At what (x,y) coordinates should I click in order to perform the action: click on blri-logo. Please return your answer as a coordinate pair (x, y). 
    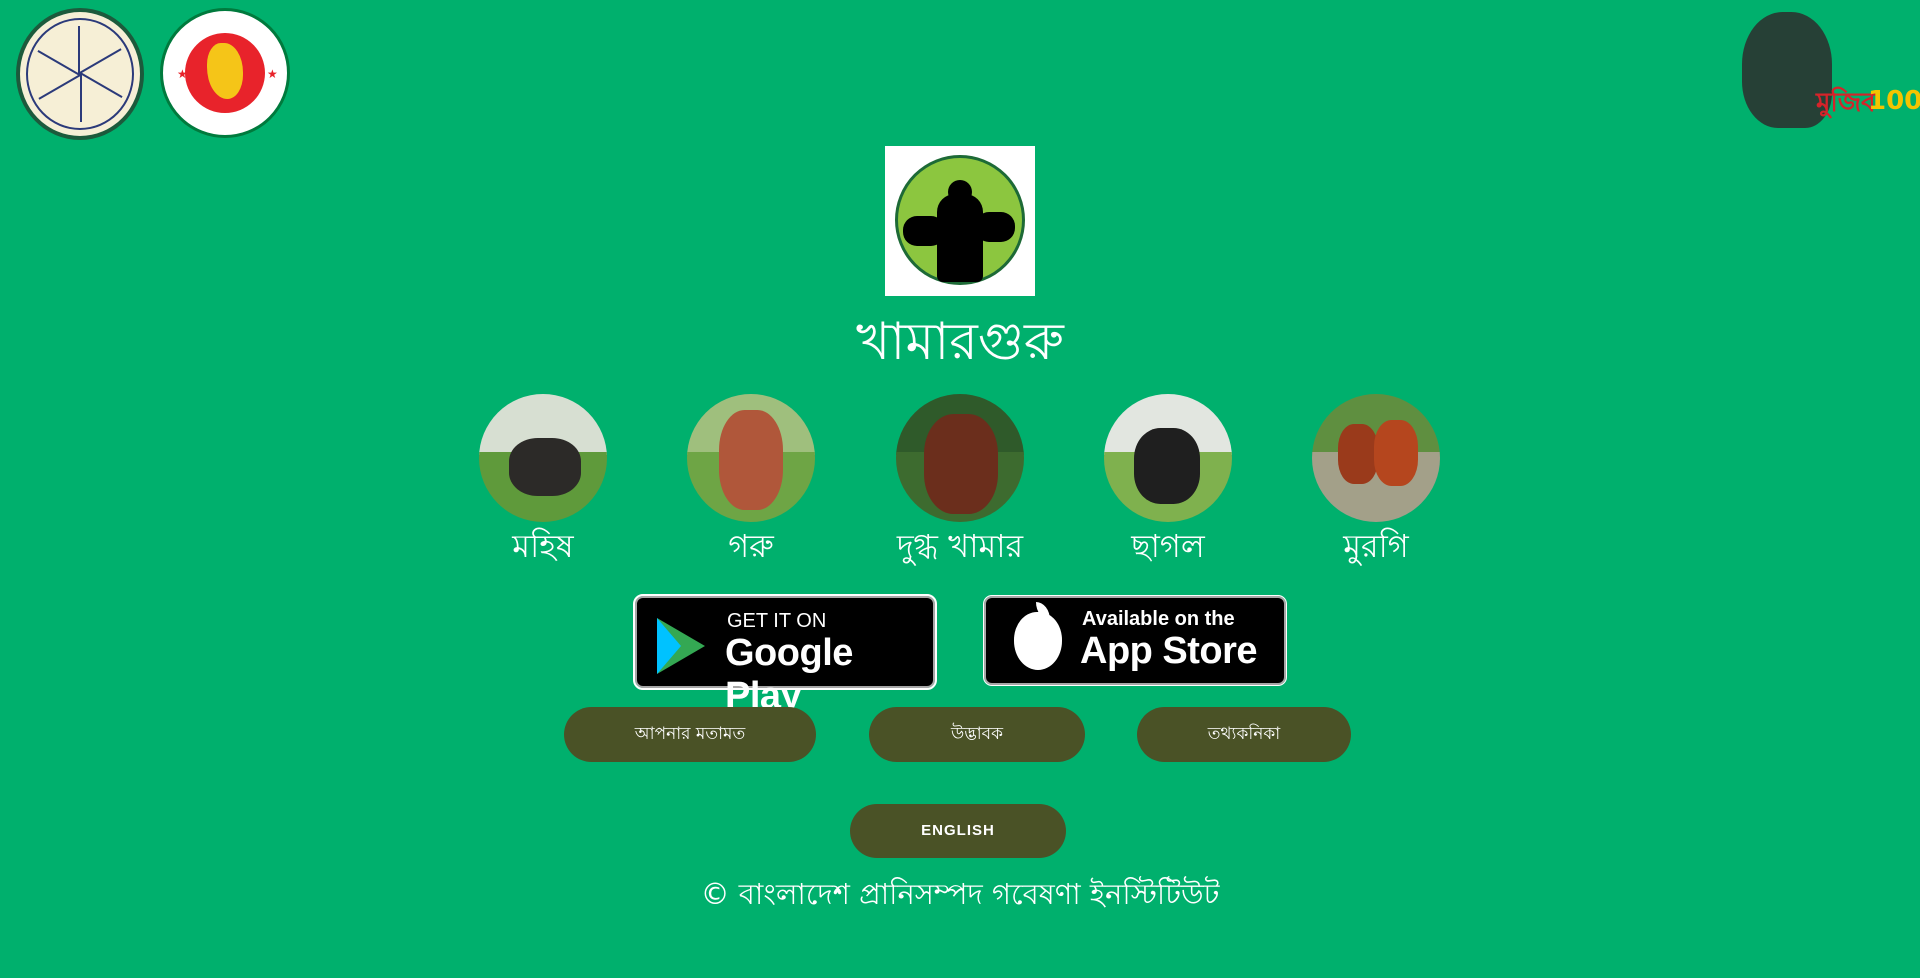
    Looking at the image, I should click on (80, 74).